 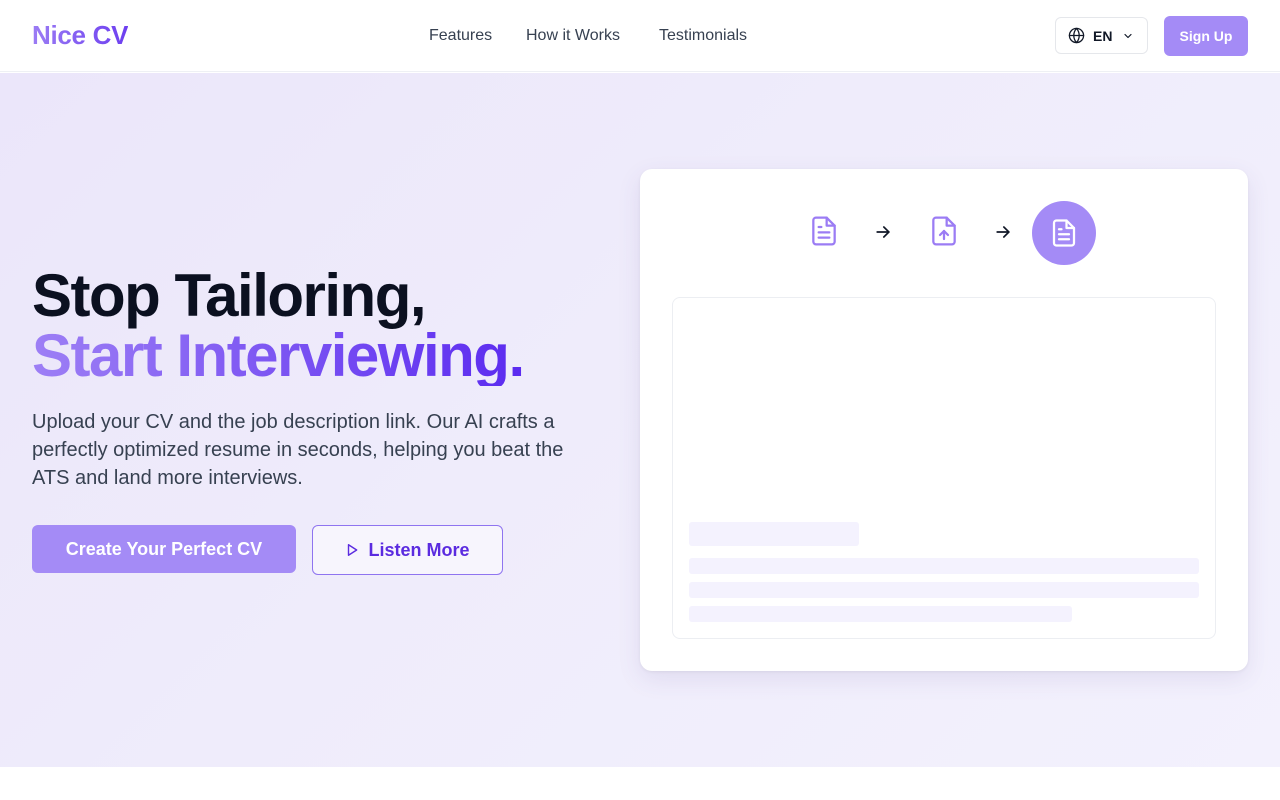 I want to click on language-code: EN, so click(x=1103, y=35).